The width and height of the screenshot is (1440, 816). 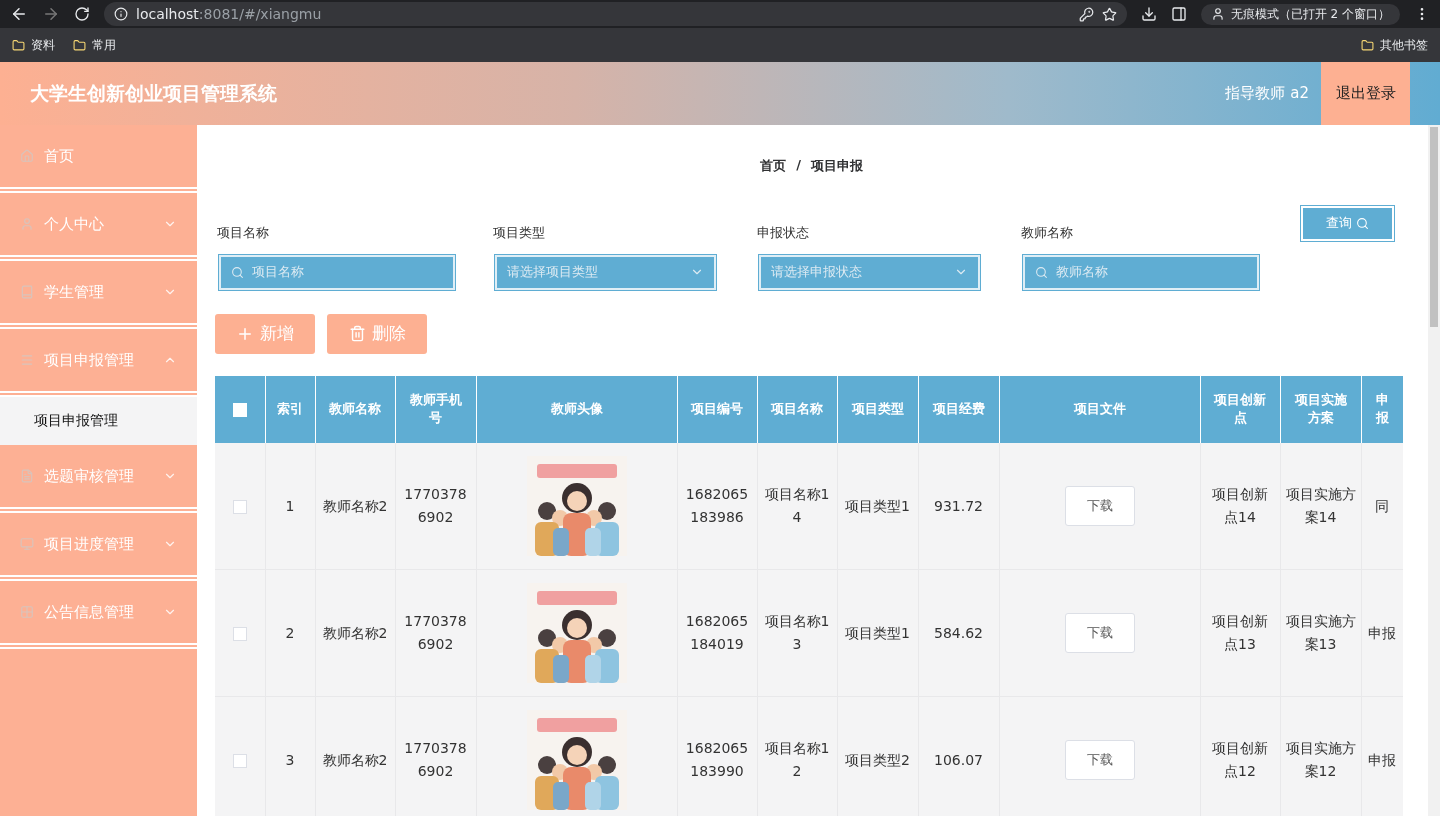 I want to click on select-field: 请选择项目类型, so click(x=605, y=272).